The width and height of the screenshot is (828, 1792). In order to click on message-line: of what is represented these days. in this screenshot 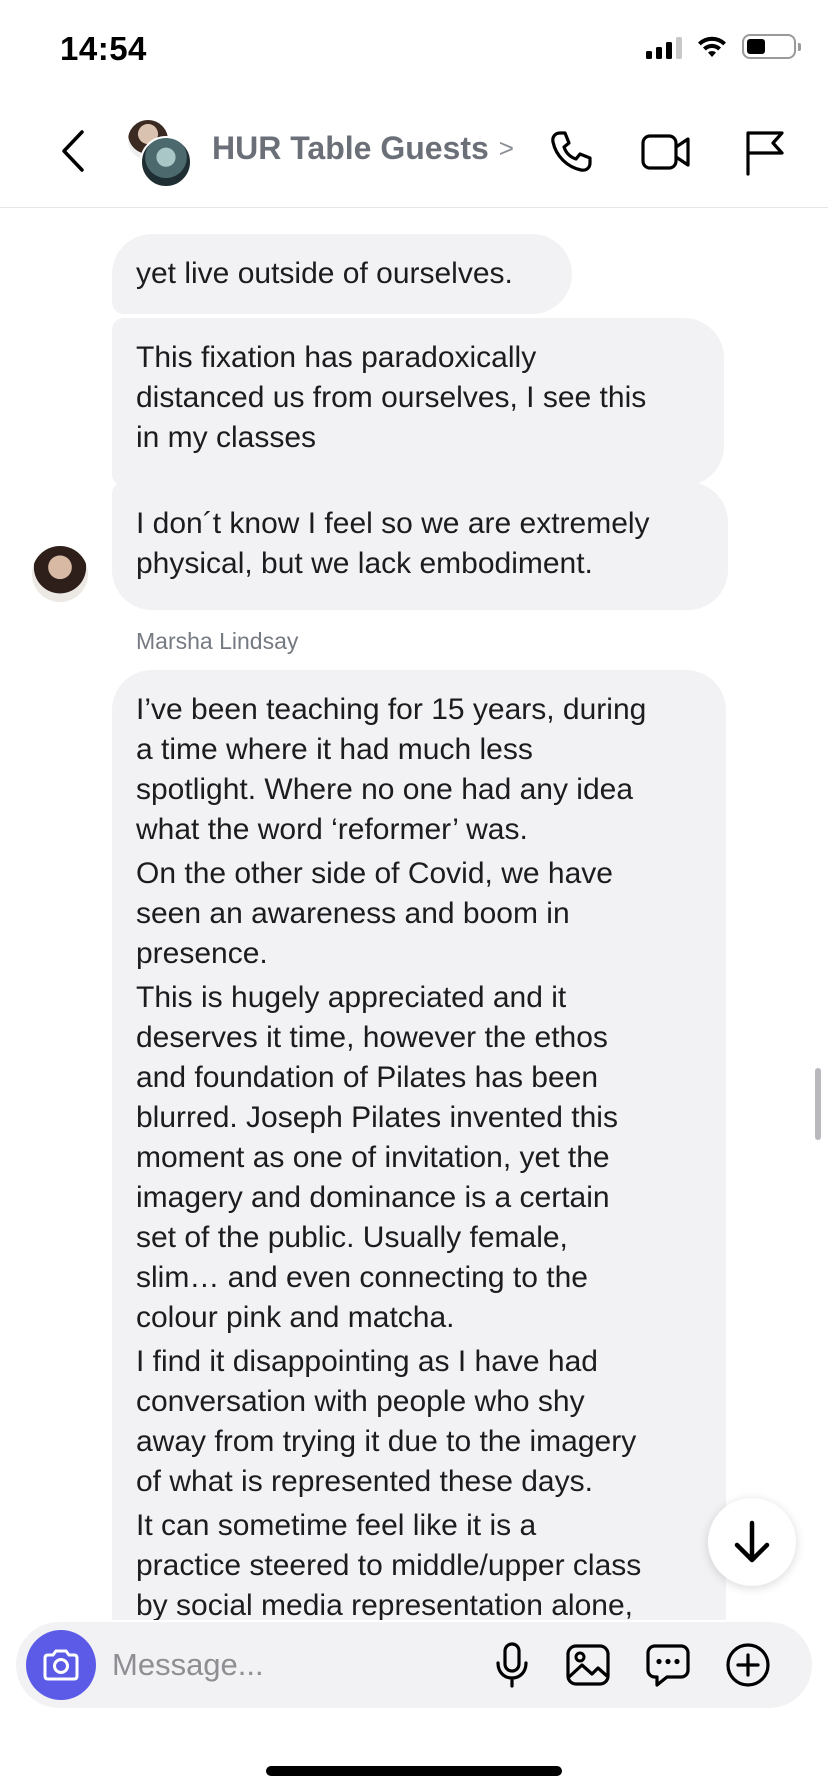, I will do `click(364, 1481)`.